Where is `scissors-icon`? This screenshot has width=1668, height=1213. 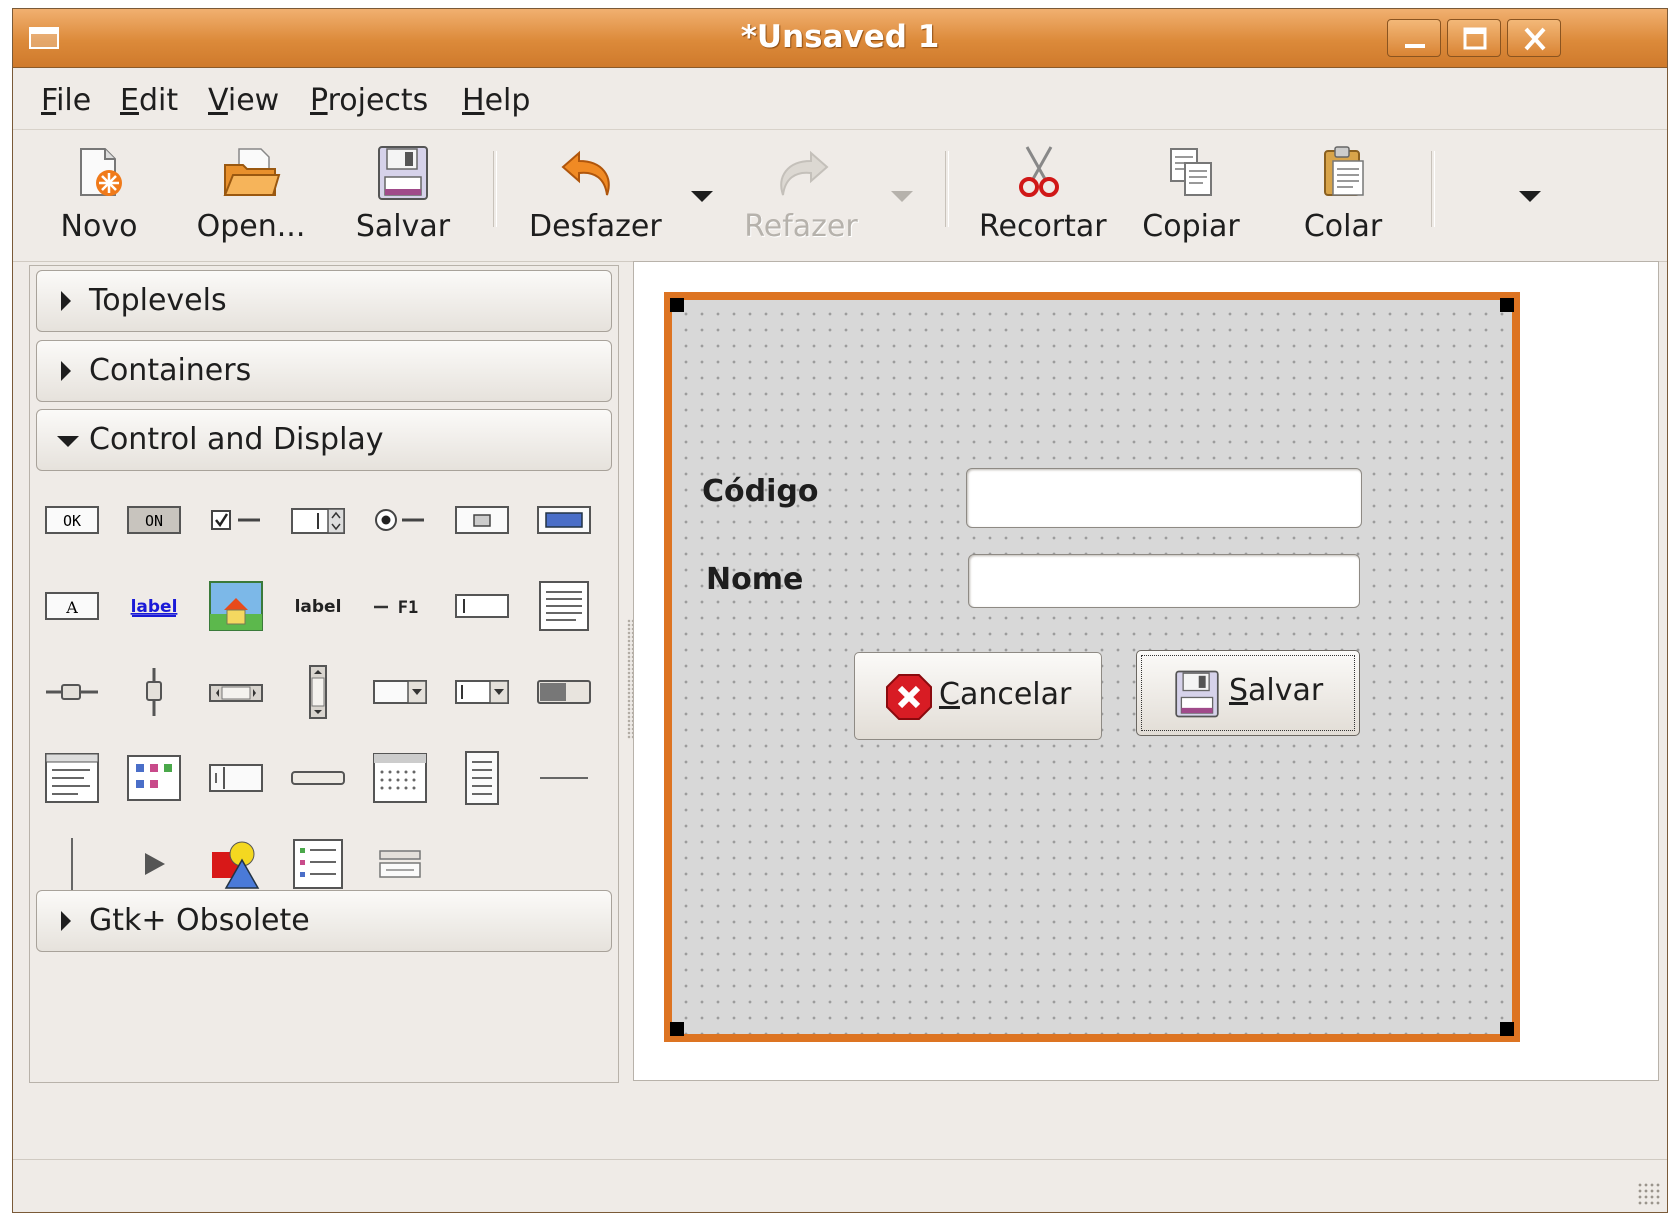 scissors-icon is located at coordinates (1039, 171).